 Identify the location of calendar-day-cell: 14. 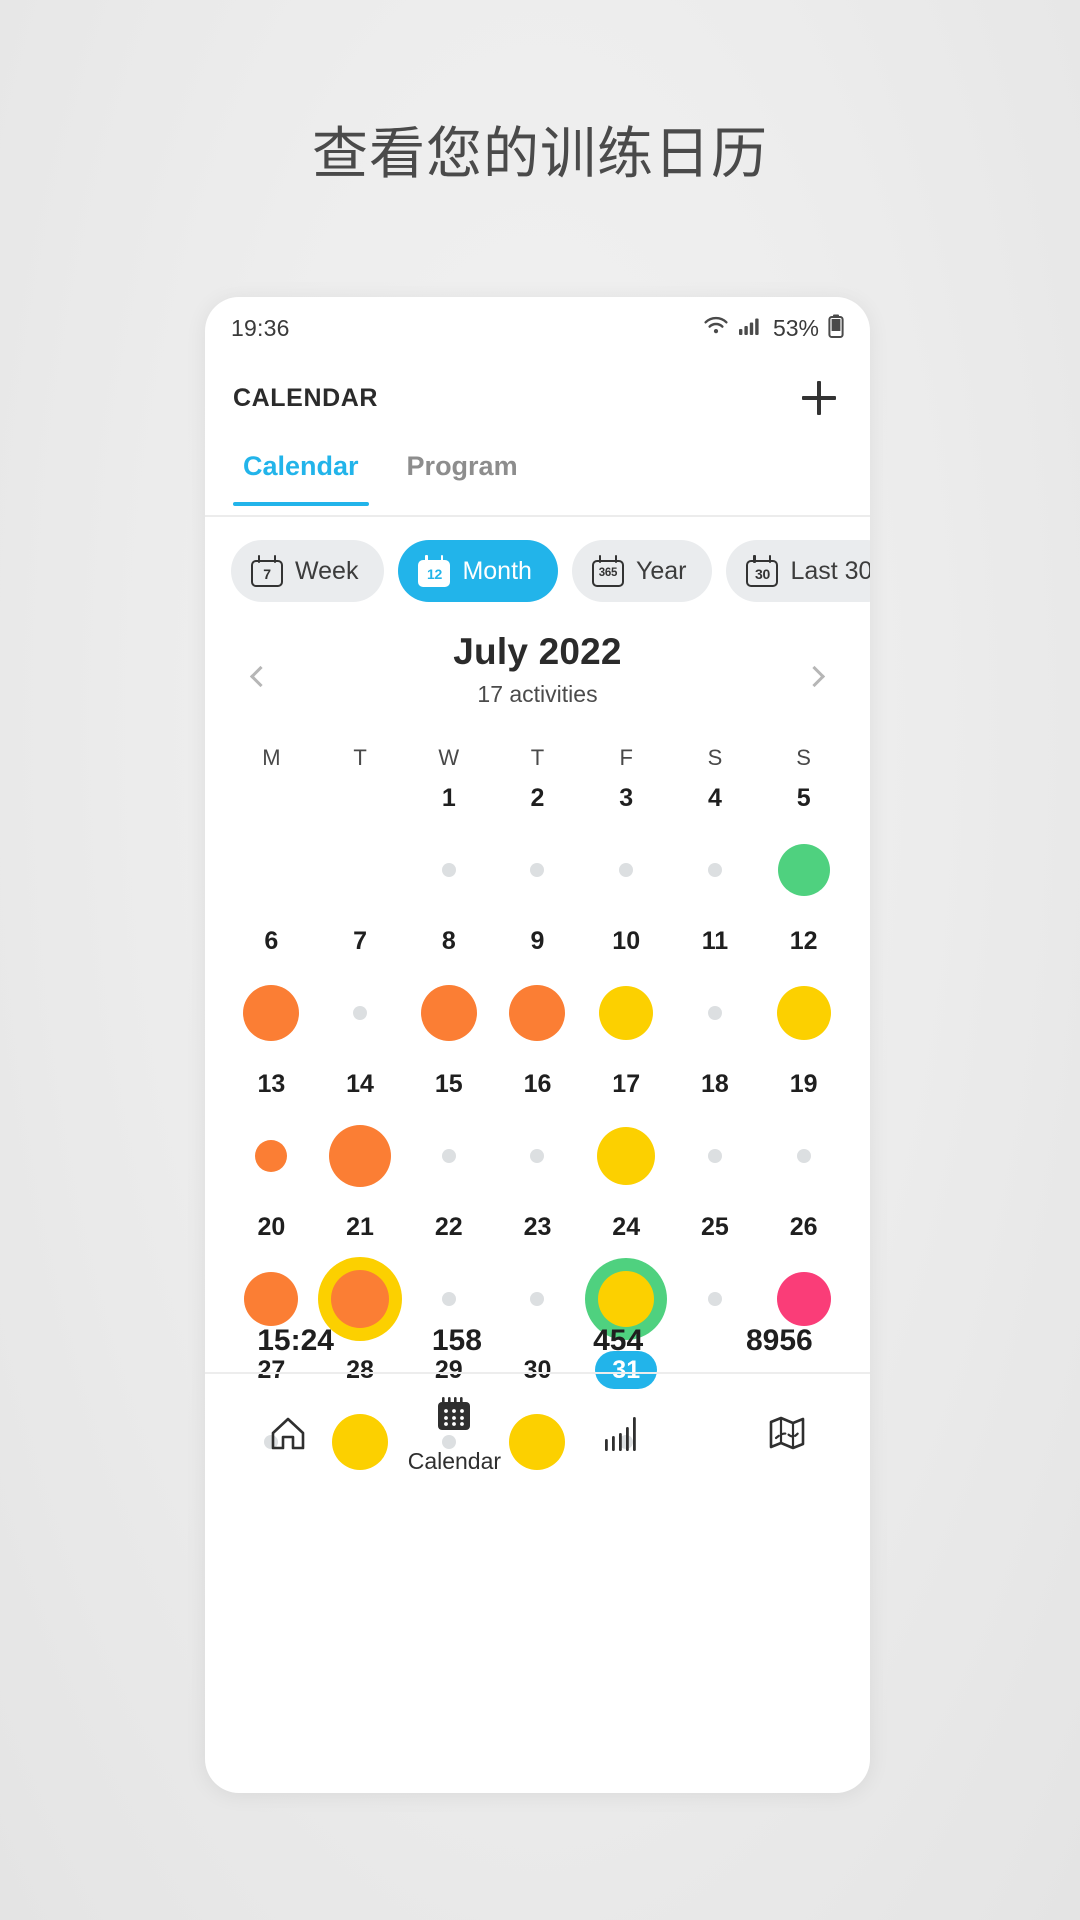
(360, 1136).